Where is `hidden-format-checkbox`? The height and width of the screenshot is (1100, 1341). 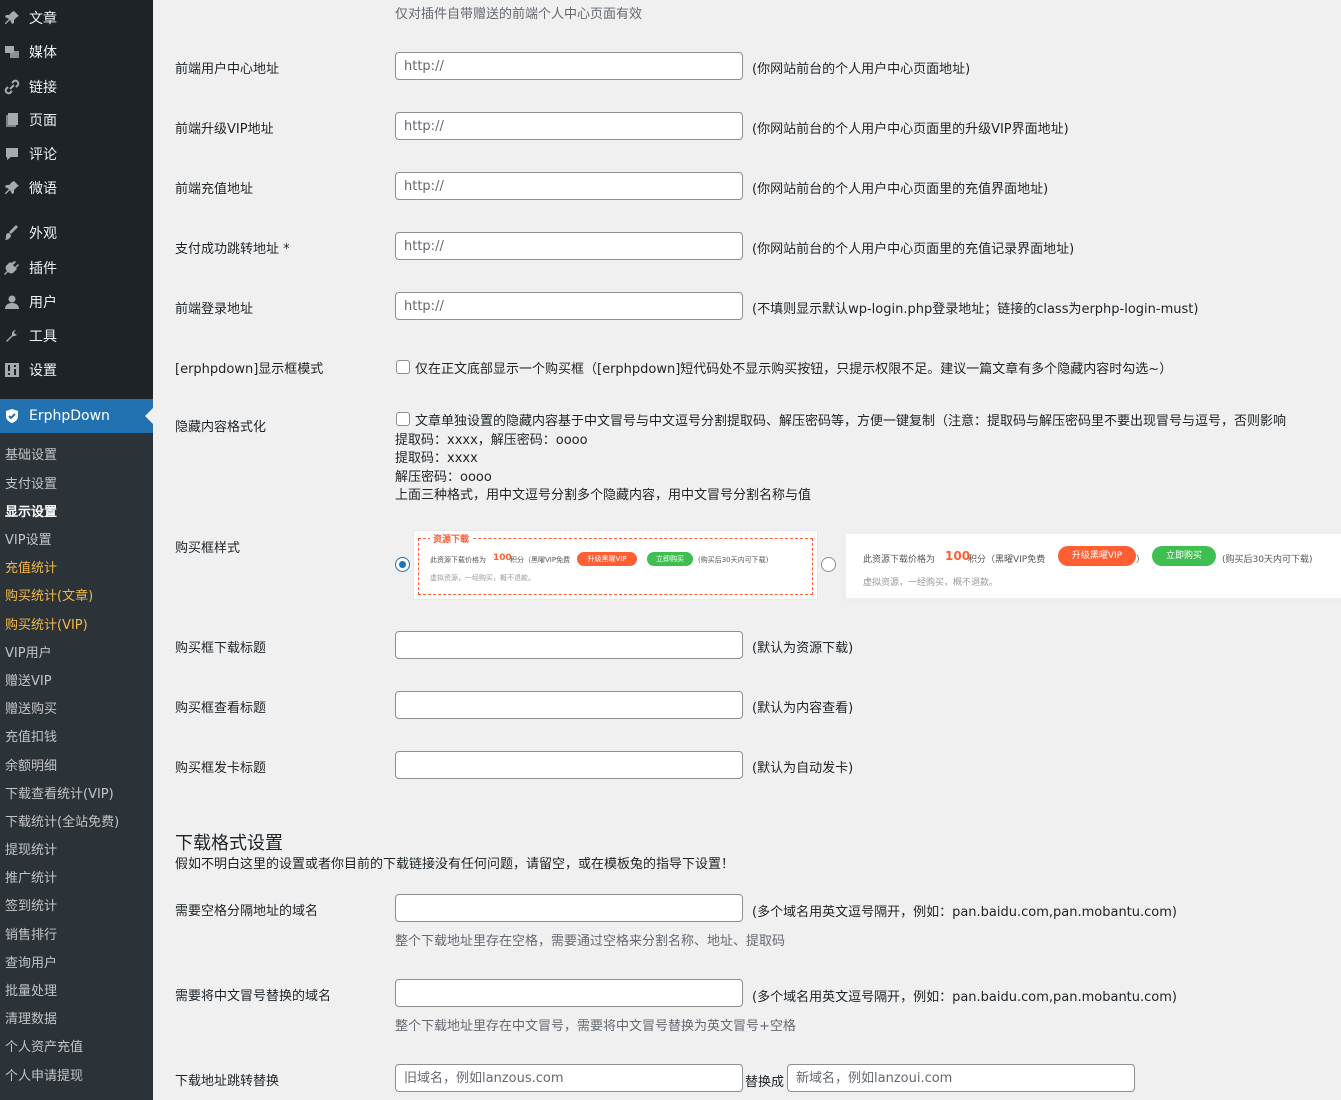
hidden-format-checkbox is located at coordinates (403, 419).